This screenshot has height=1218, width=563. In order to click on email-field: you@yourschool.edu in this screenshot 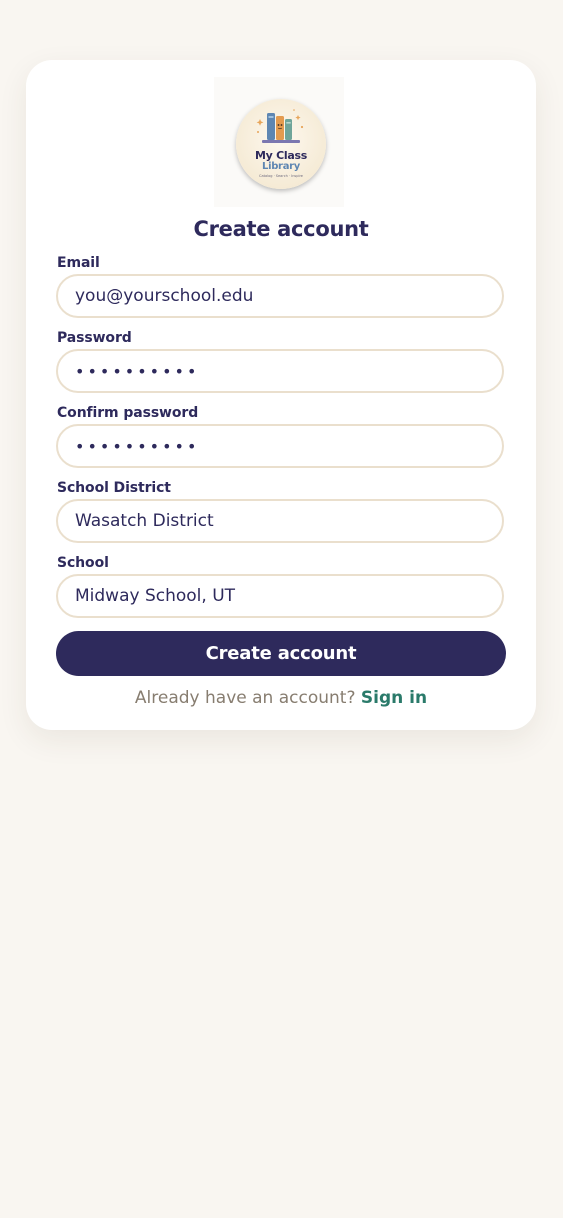, I will do `click(280, 296)`.